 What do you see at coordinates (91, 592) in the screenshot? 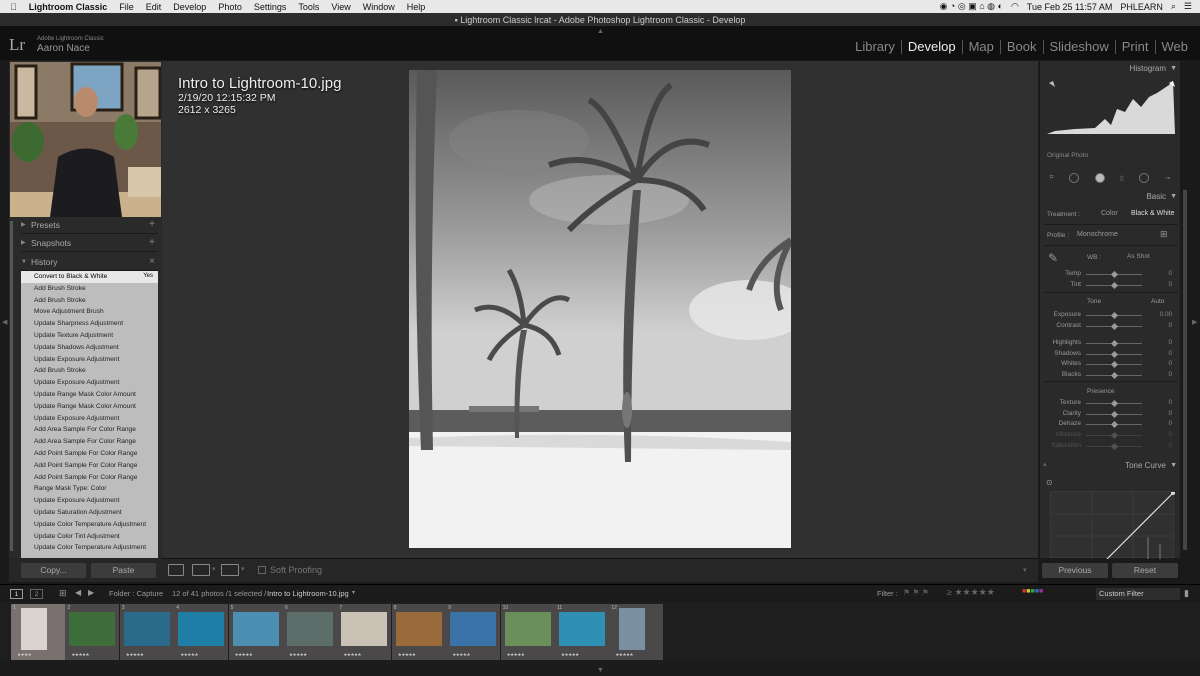
I see `forward-arrow-icon: ▶` at bounding box center [91, 592].